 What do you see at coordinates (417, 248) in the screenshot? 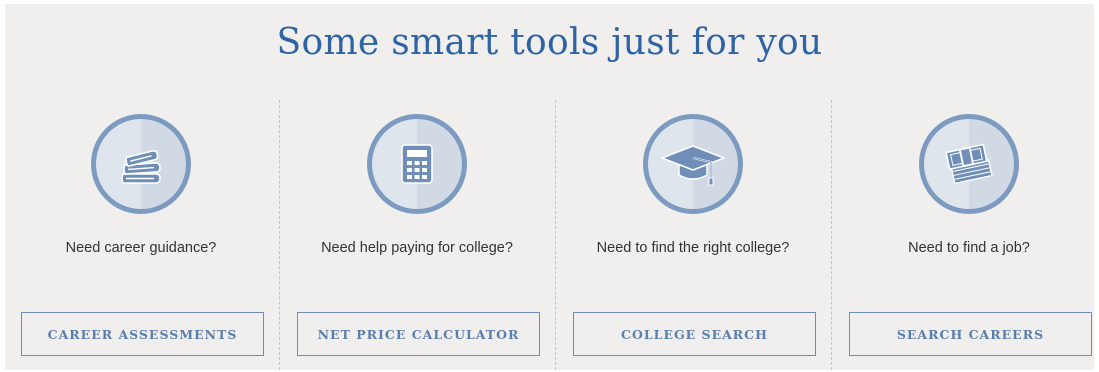
I see `tool-prompt: Need help paying for college?` at bounding box center [417, 248].